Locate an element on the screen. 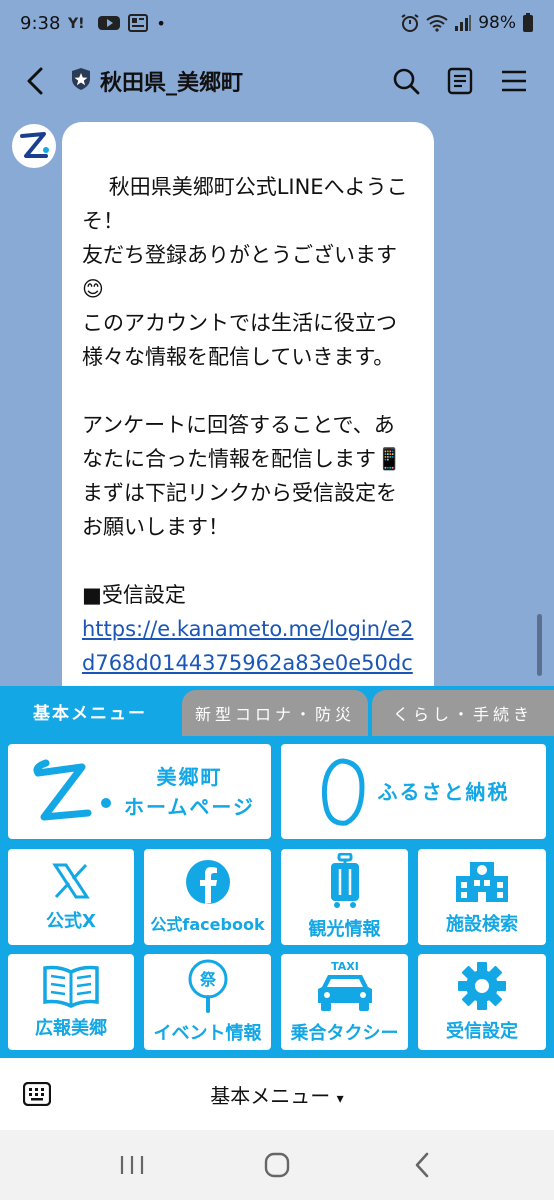 The image size is (554, 1200). event-icon-label: 祭 is located at coordinates (207, 979).